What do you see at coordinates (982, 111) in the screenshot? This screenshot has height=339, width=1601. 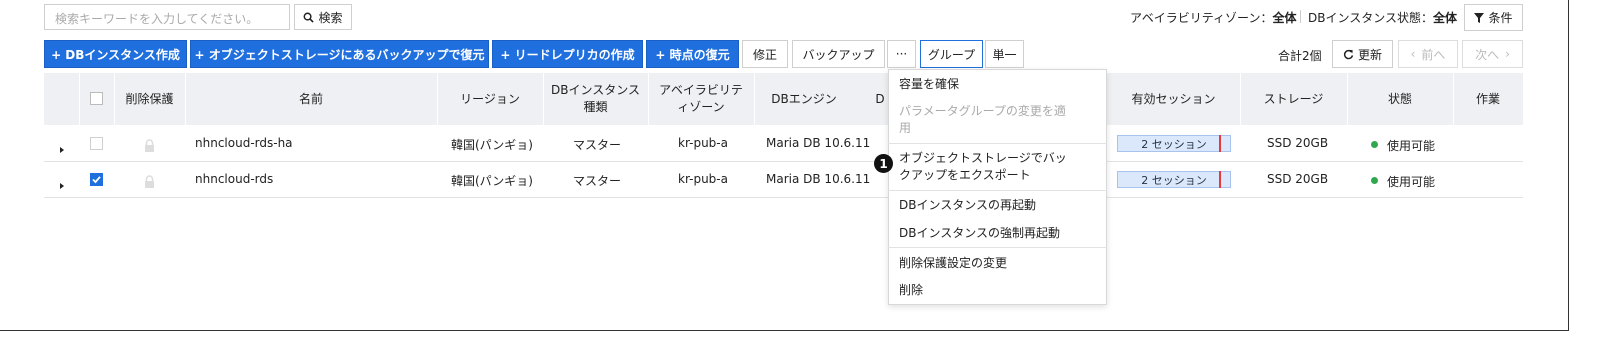 I see `menu-line: パラメータグループの変更を適` at bounding box center [982, 111].